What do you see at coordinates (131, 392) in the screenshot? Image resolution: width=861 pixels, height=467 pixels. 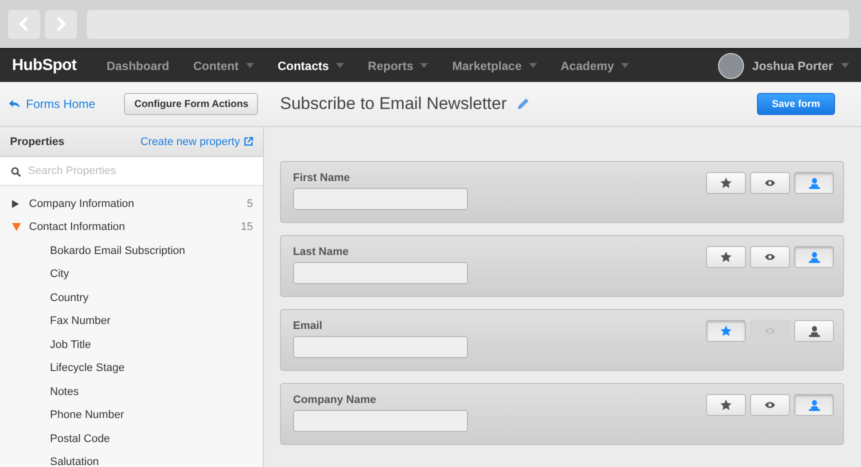 I see `property-item: Notes` at bounding box center [131, 392].